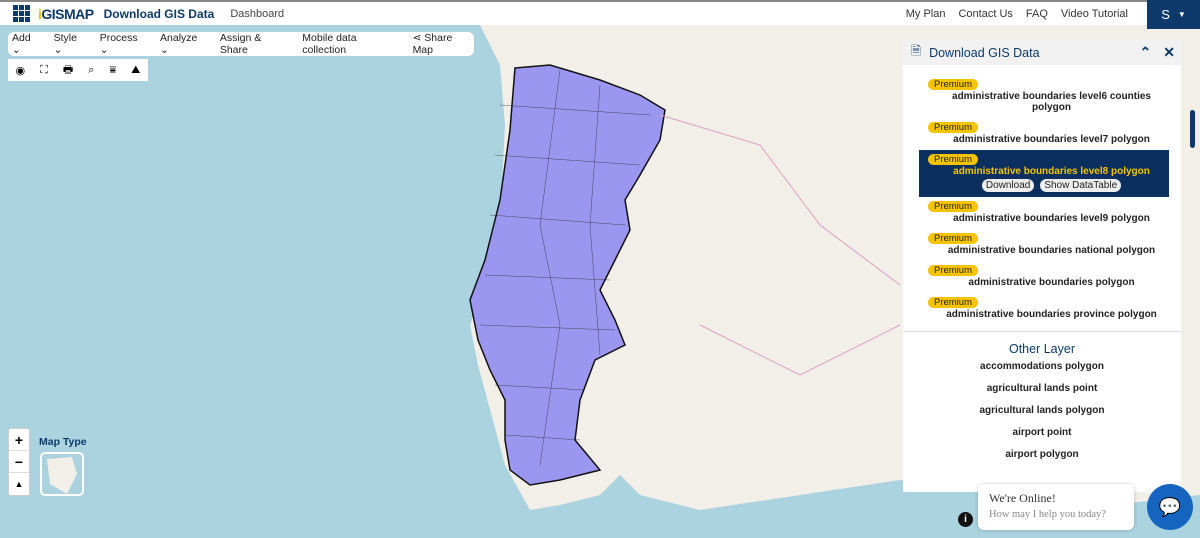  Describe the element at coordinates (1037, 14) in the screenshot. I see `nav-faq: FAQ` at that location.